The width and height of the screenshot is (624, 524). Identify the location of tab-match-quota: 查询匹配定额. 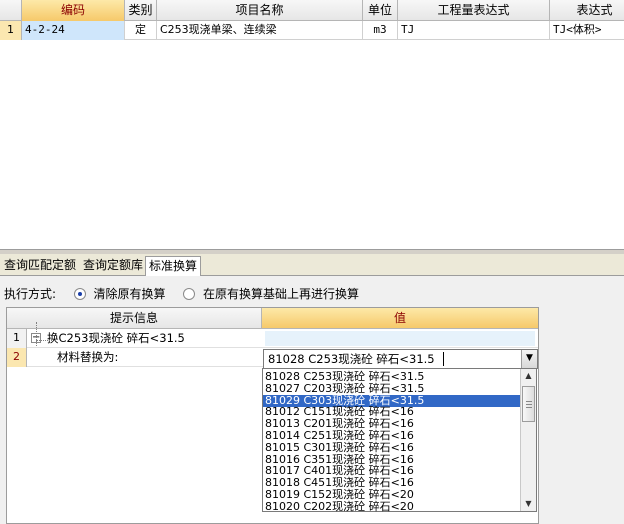
(40, 266).